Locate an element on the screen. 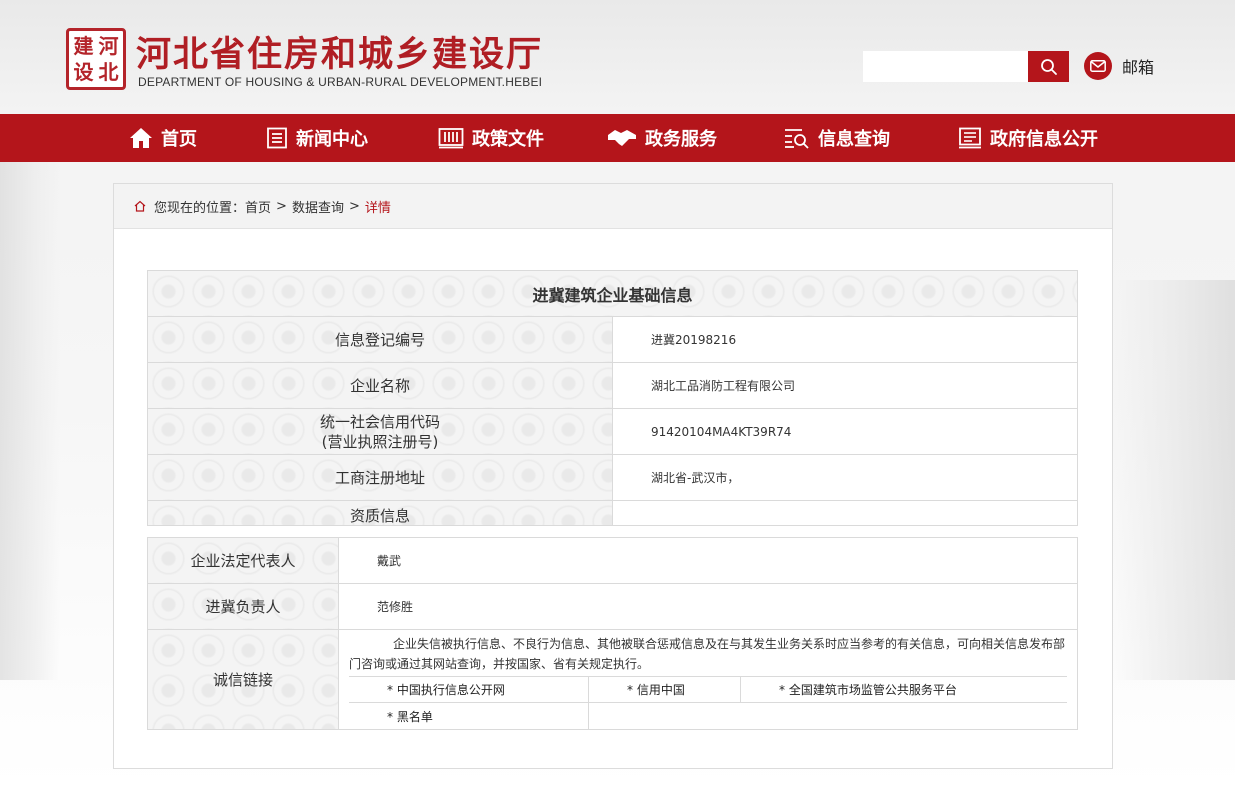  news-icon is located at coordinates (277, 138).